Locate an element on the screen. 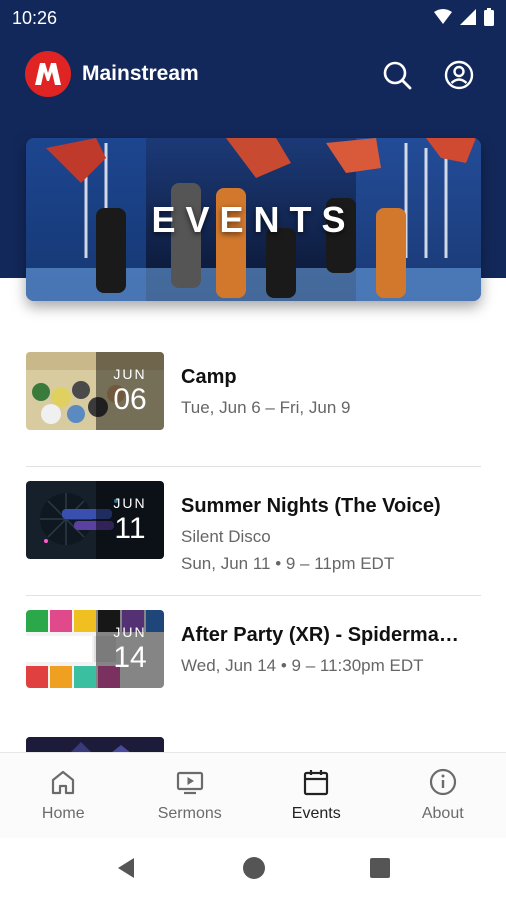  back-icon is located at coordinates (126, 868).